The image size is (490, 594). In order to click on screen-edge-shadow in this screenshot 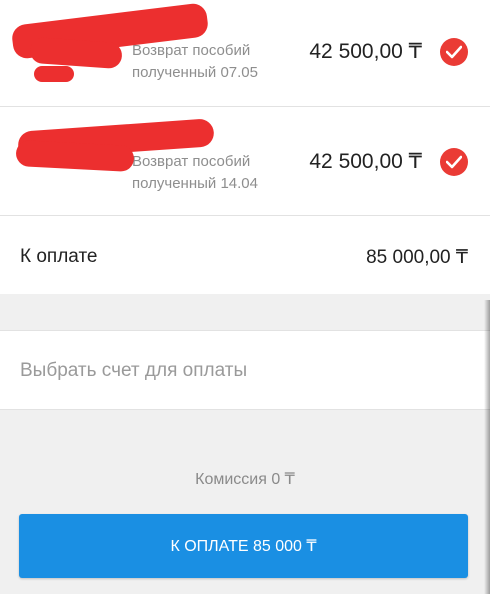, I will do `click(487, 447)`.